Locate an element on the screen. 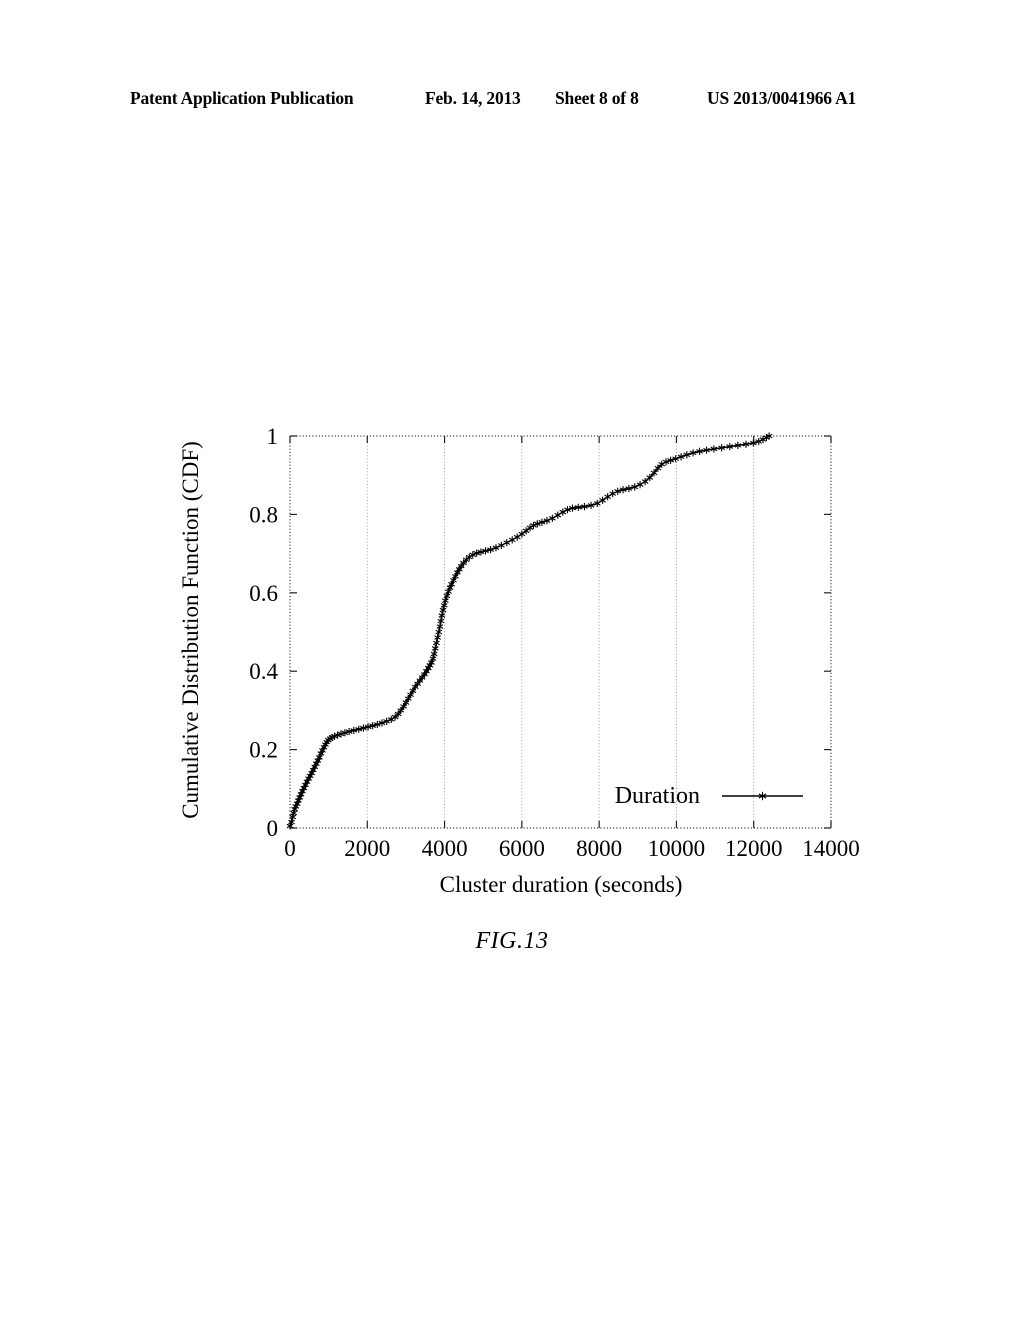  x-tick-label: 0 is located at coordinates (290, 848).